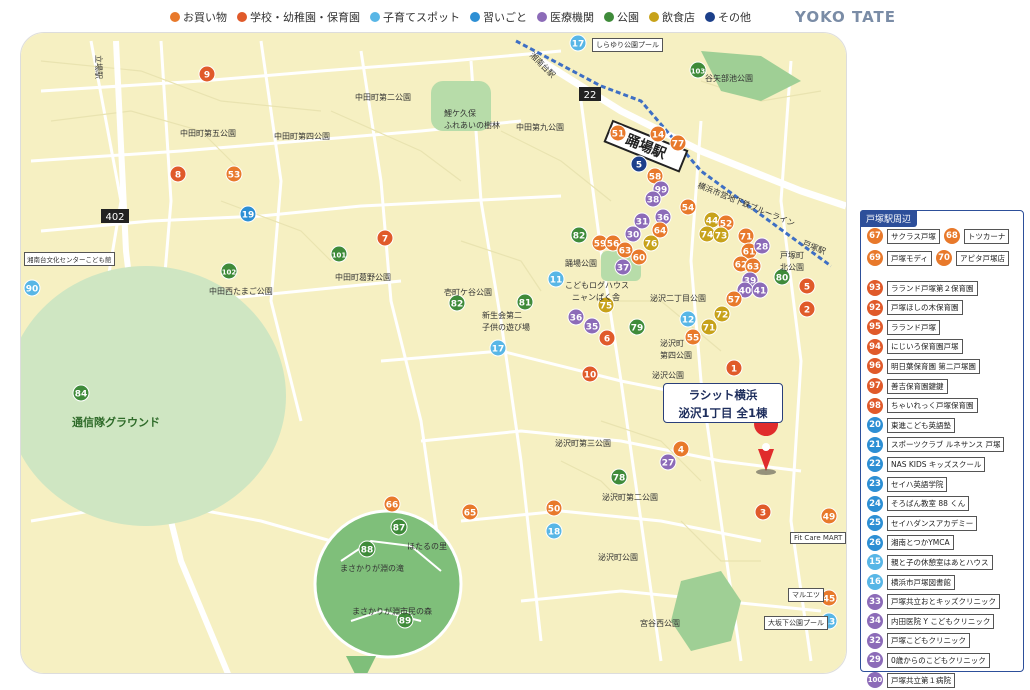 This screenshot has height=690, width=1030. What do you see at coordinates (392, 504) in the screenshot?
I see `map-marker: 66` at bounding box center [392, 504].